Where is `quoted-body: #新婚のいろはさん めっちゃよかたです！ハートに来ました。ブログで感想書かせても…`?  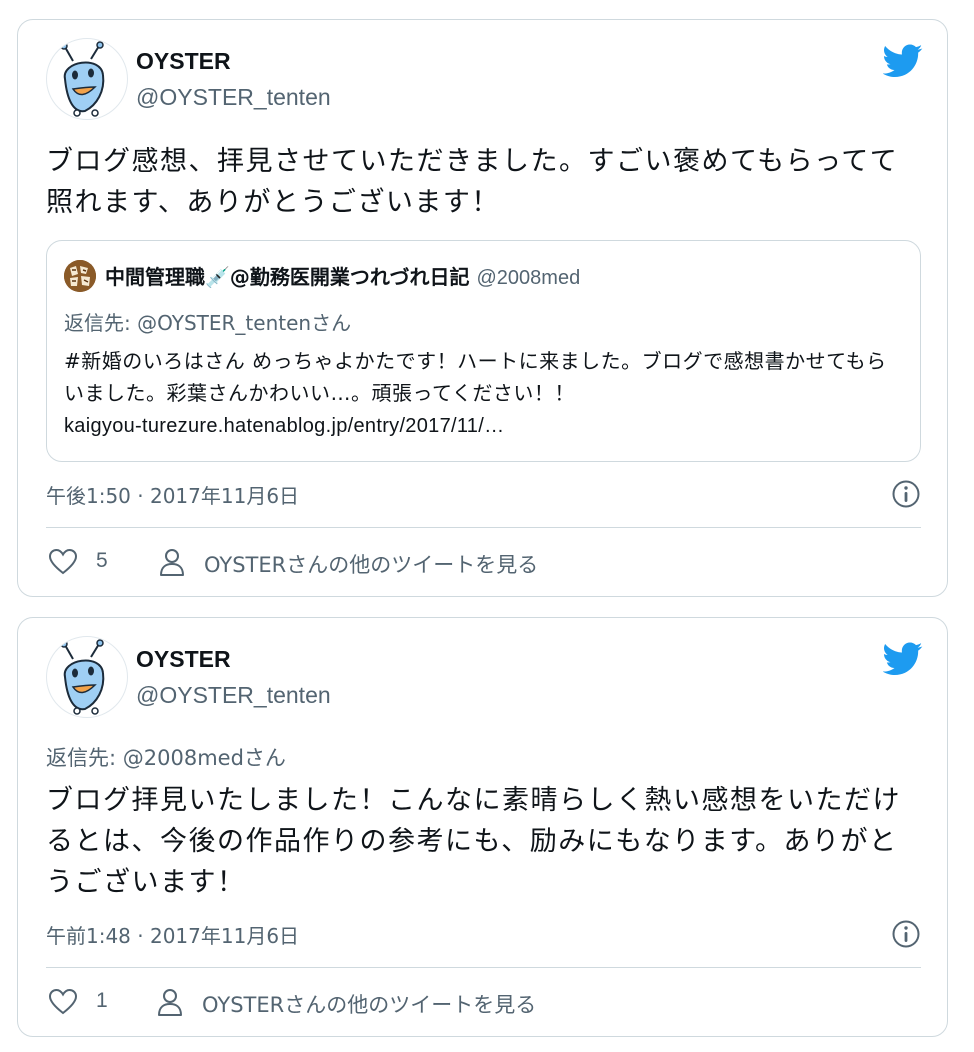
quoted-body: #新婚のいろはさん めっちゃよかたです！ハートに来ました。ブログで感想書かせても… is located at coordinates (475, 377).